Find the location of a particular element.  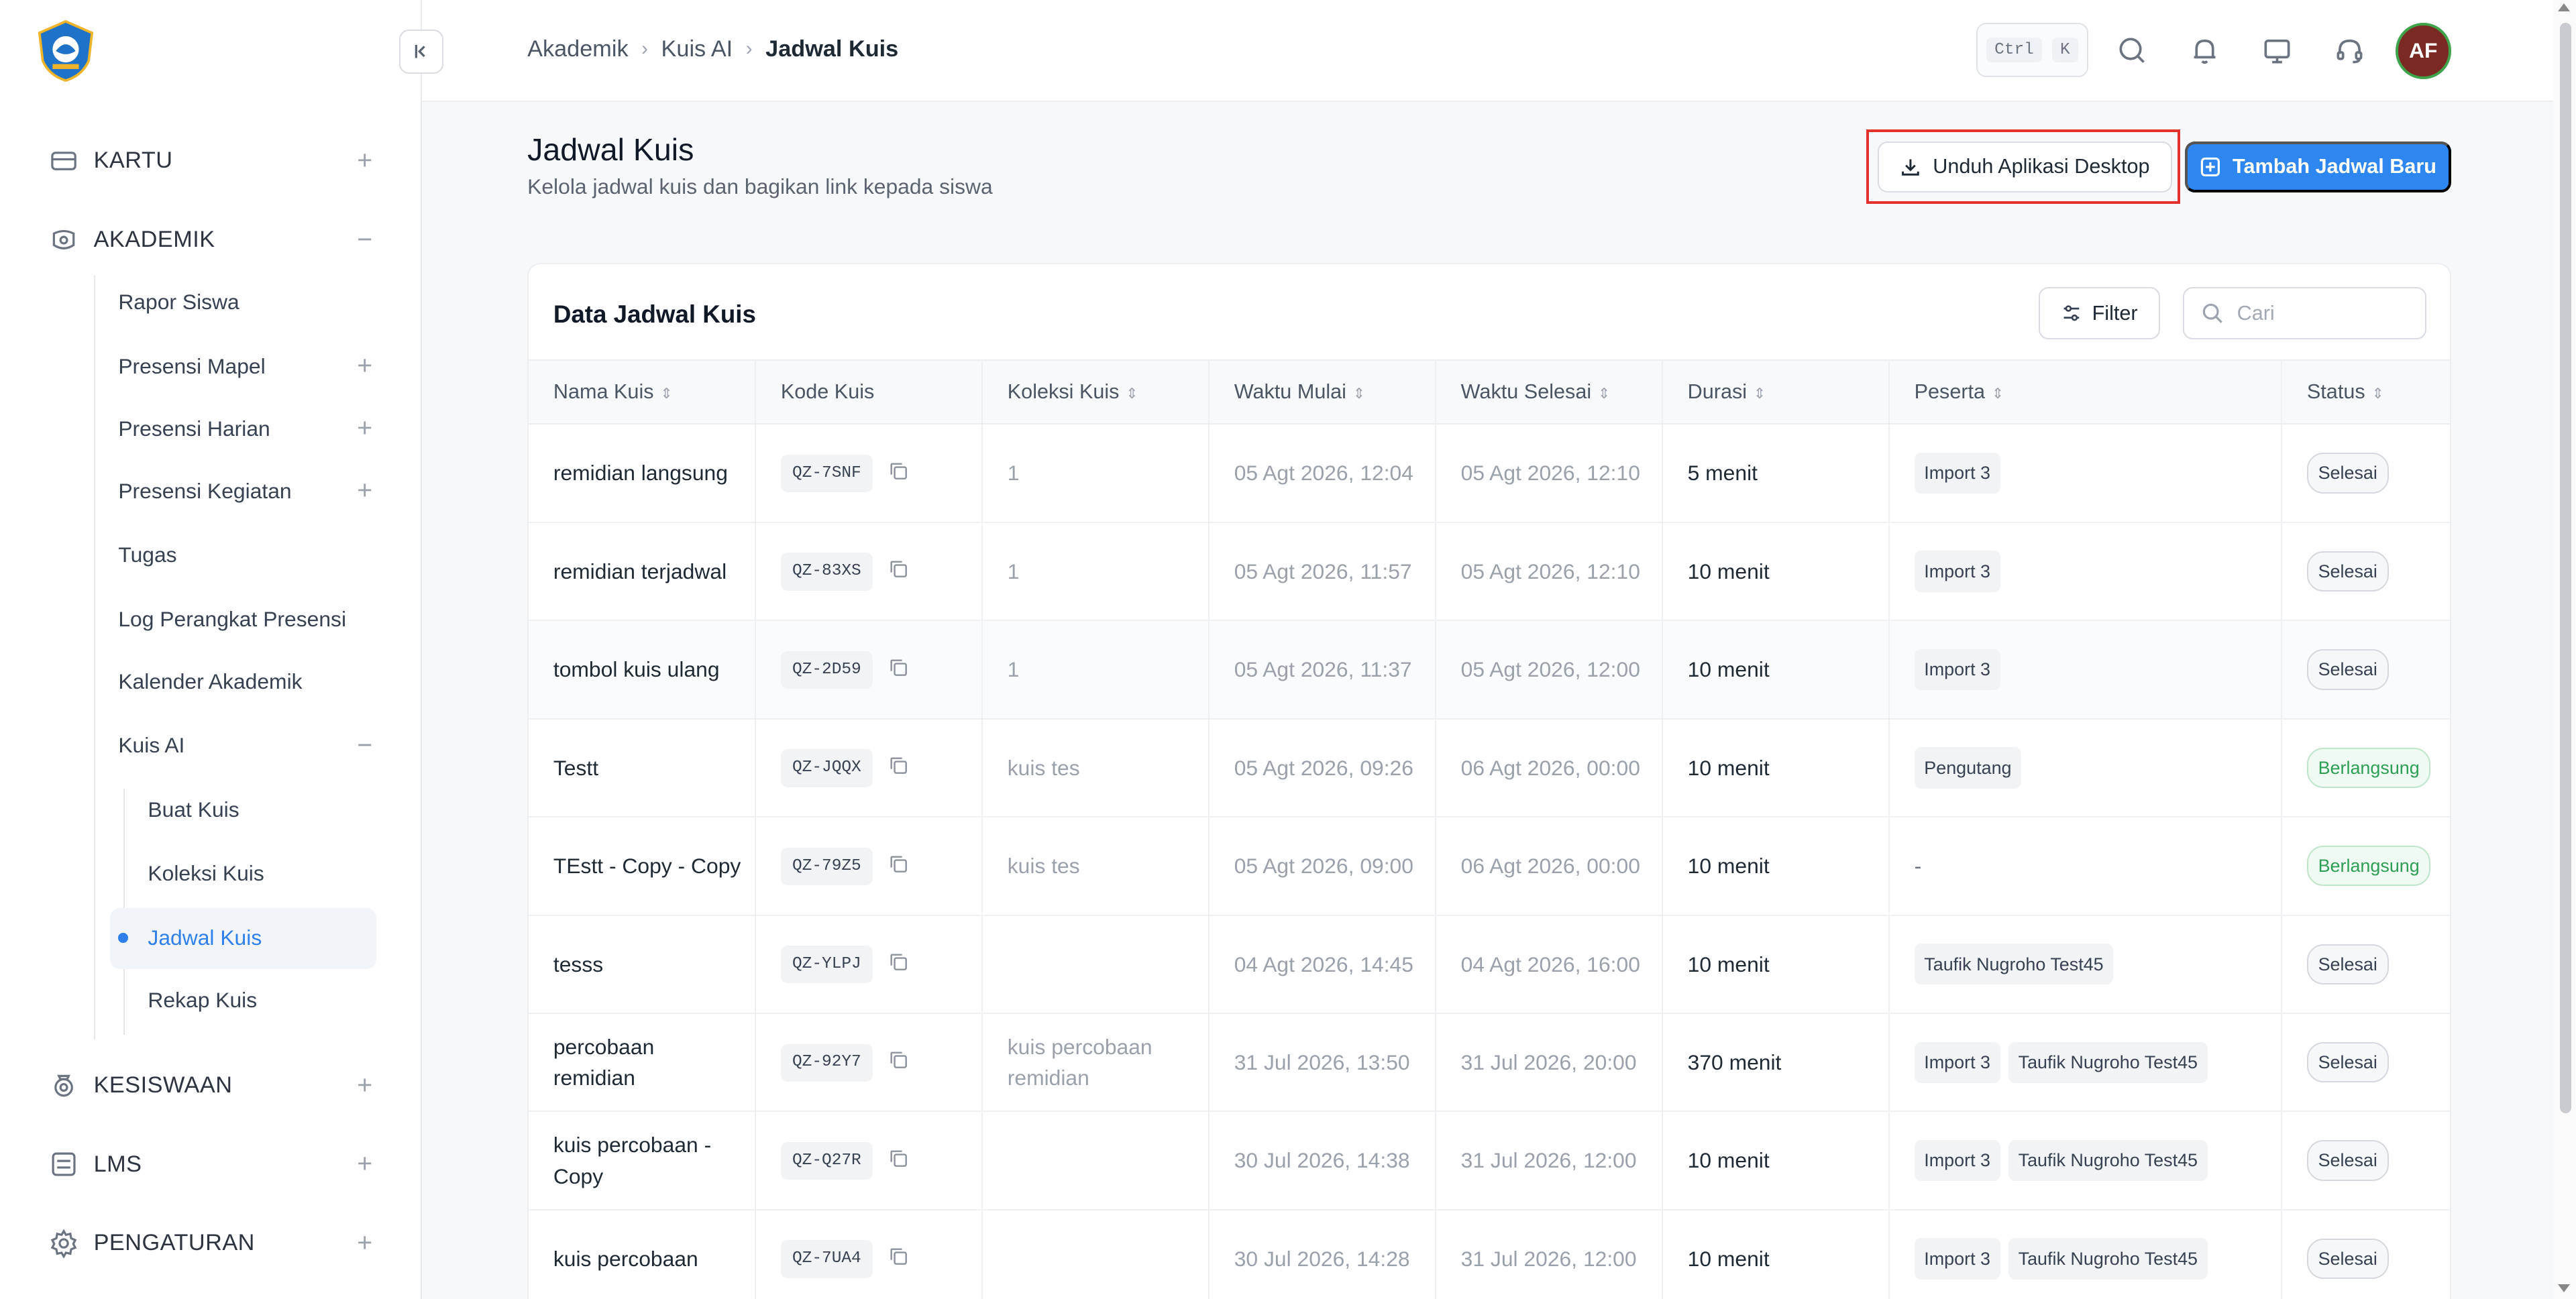

column-header-label: Peserta is located at coordinates (1950, 392).